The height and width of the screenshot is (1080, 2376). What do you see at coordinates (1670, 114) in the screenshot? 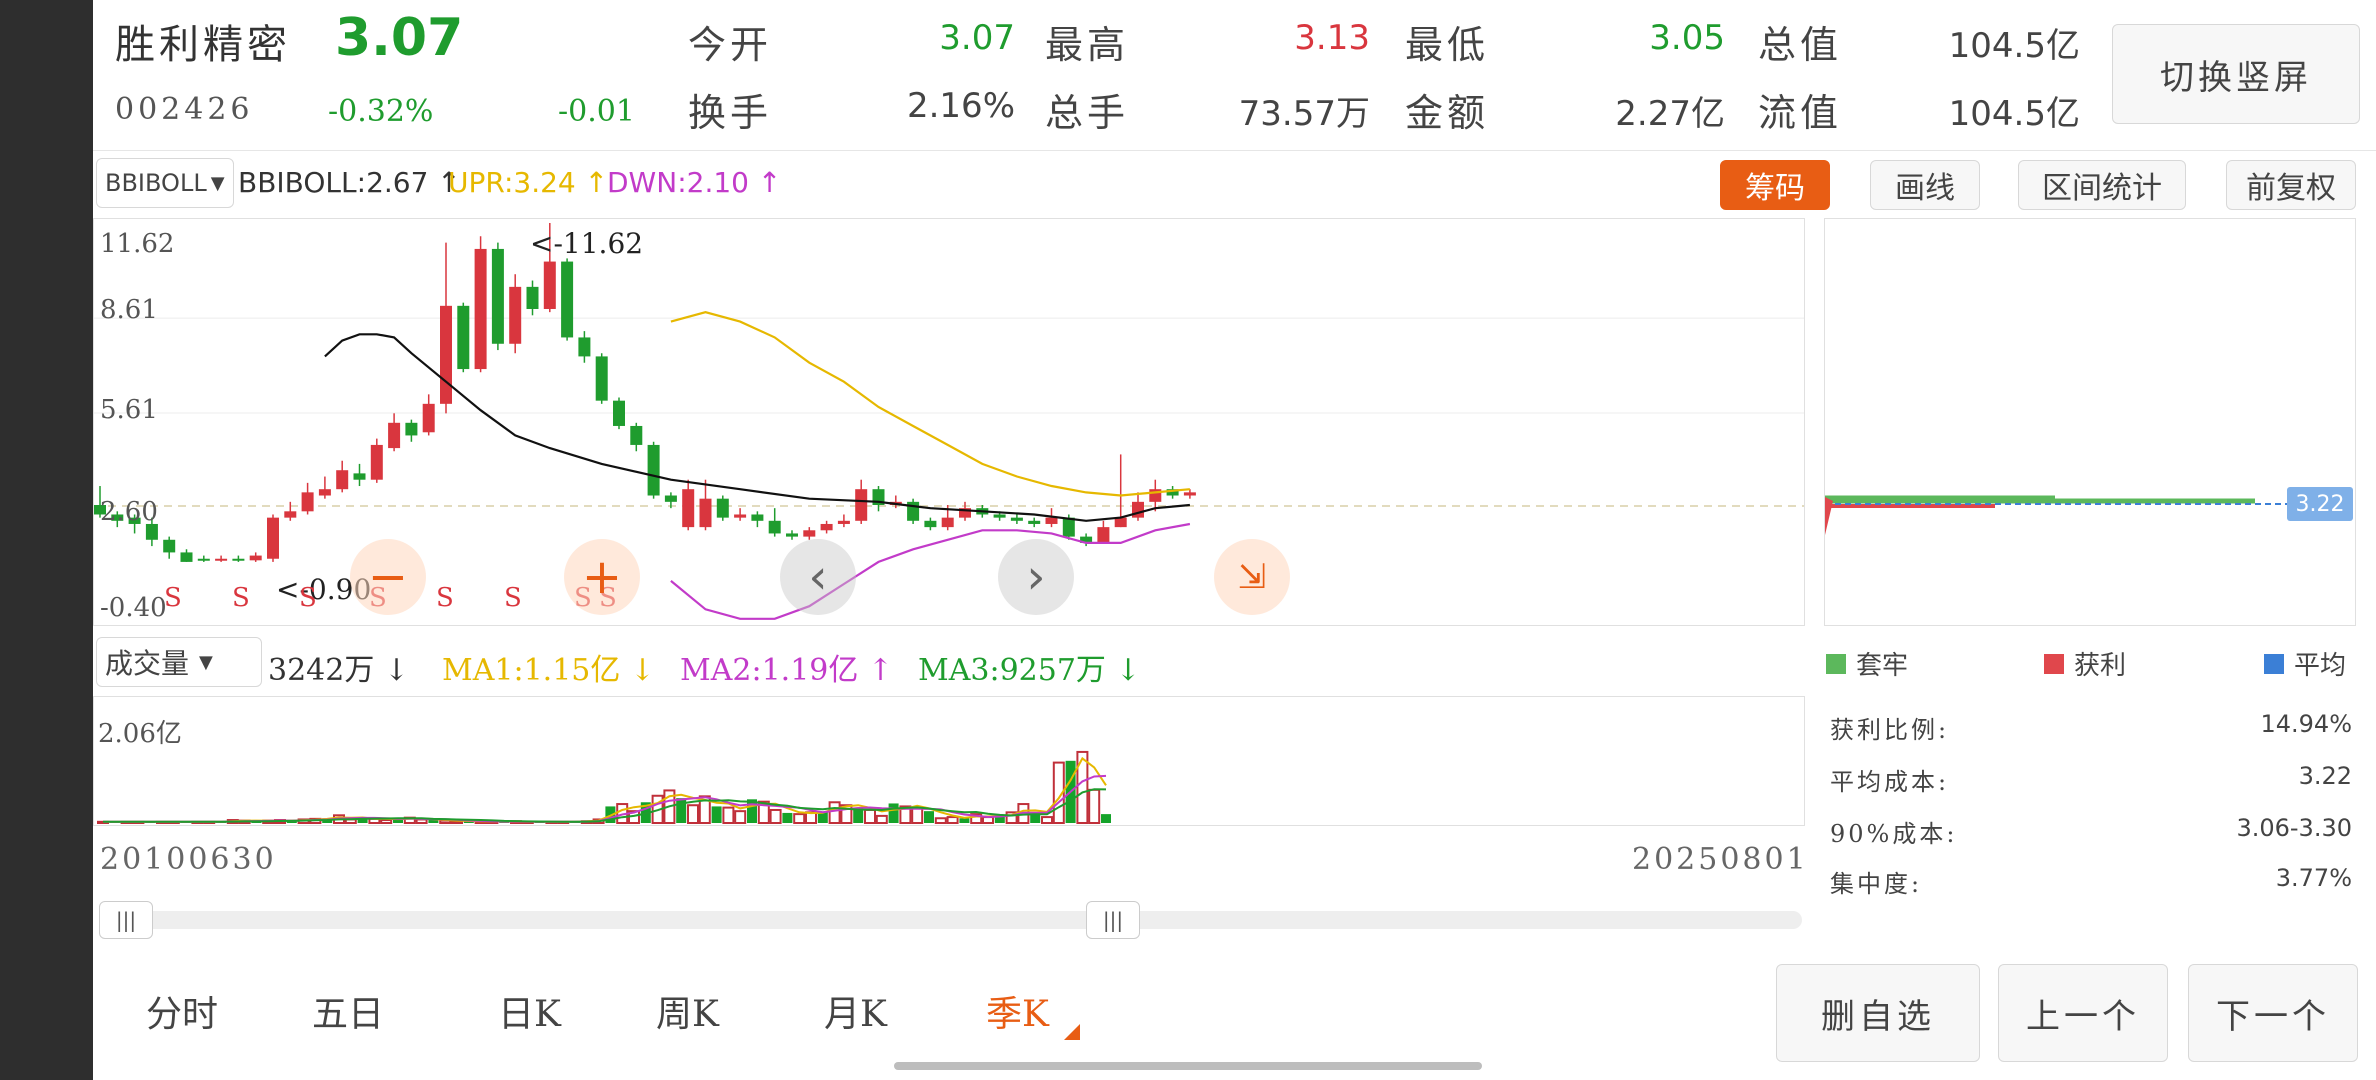
I see `quote-value-amount: 2.27亿` at bounding box center [1670, 114].